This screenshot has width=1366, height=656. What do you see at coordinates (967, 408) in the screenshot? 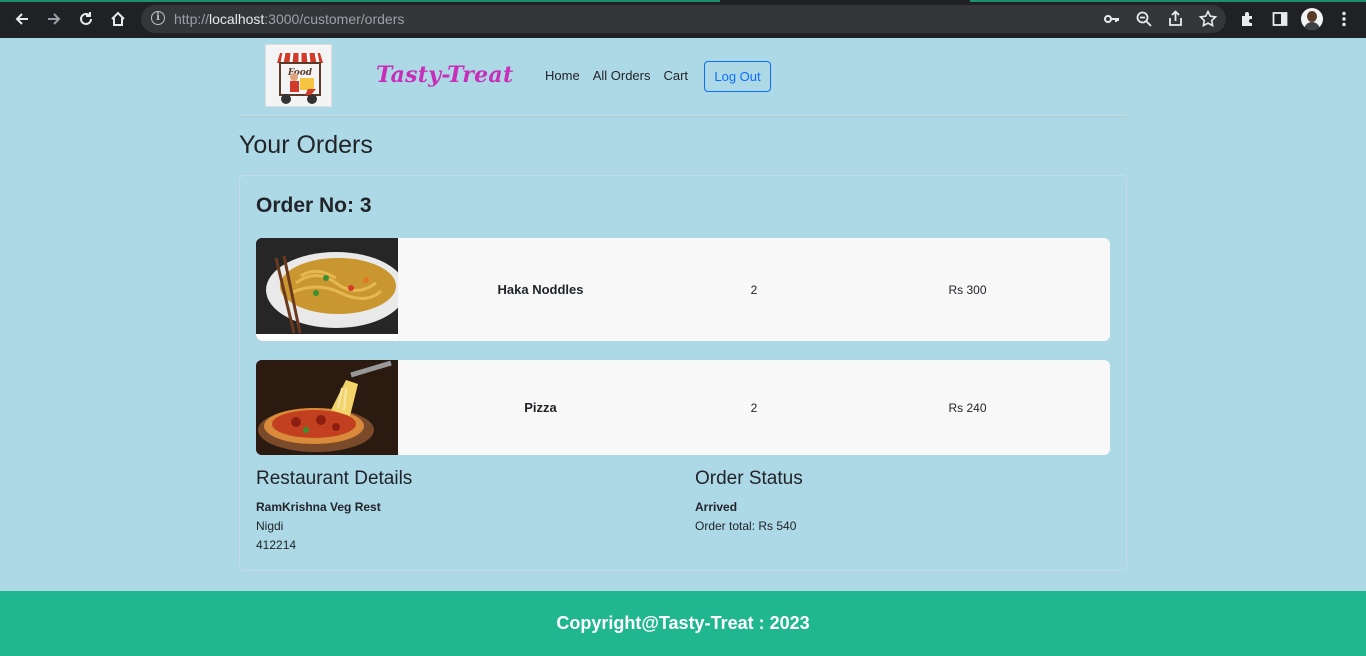
I see `item-price: Rs 240` at bounding box center [967, 408].